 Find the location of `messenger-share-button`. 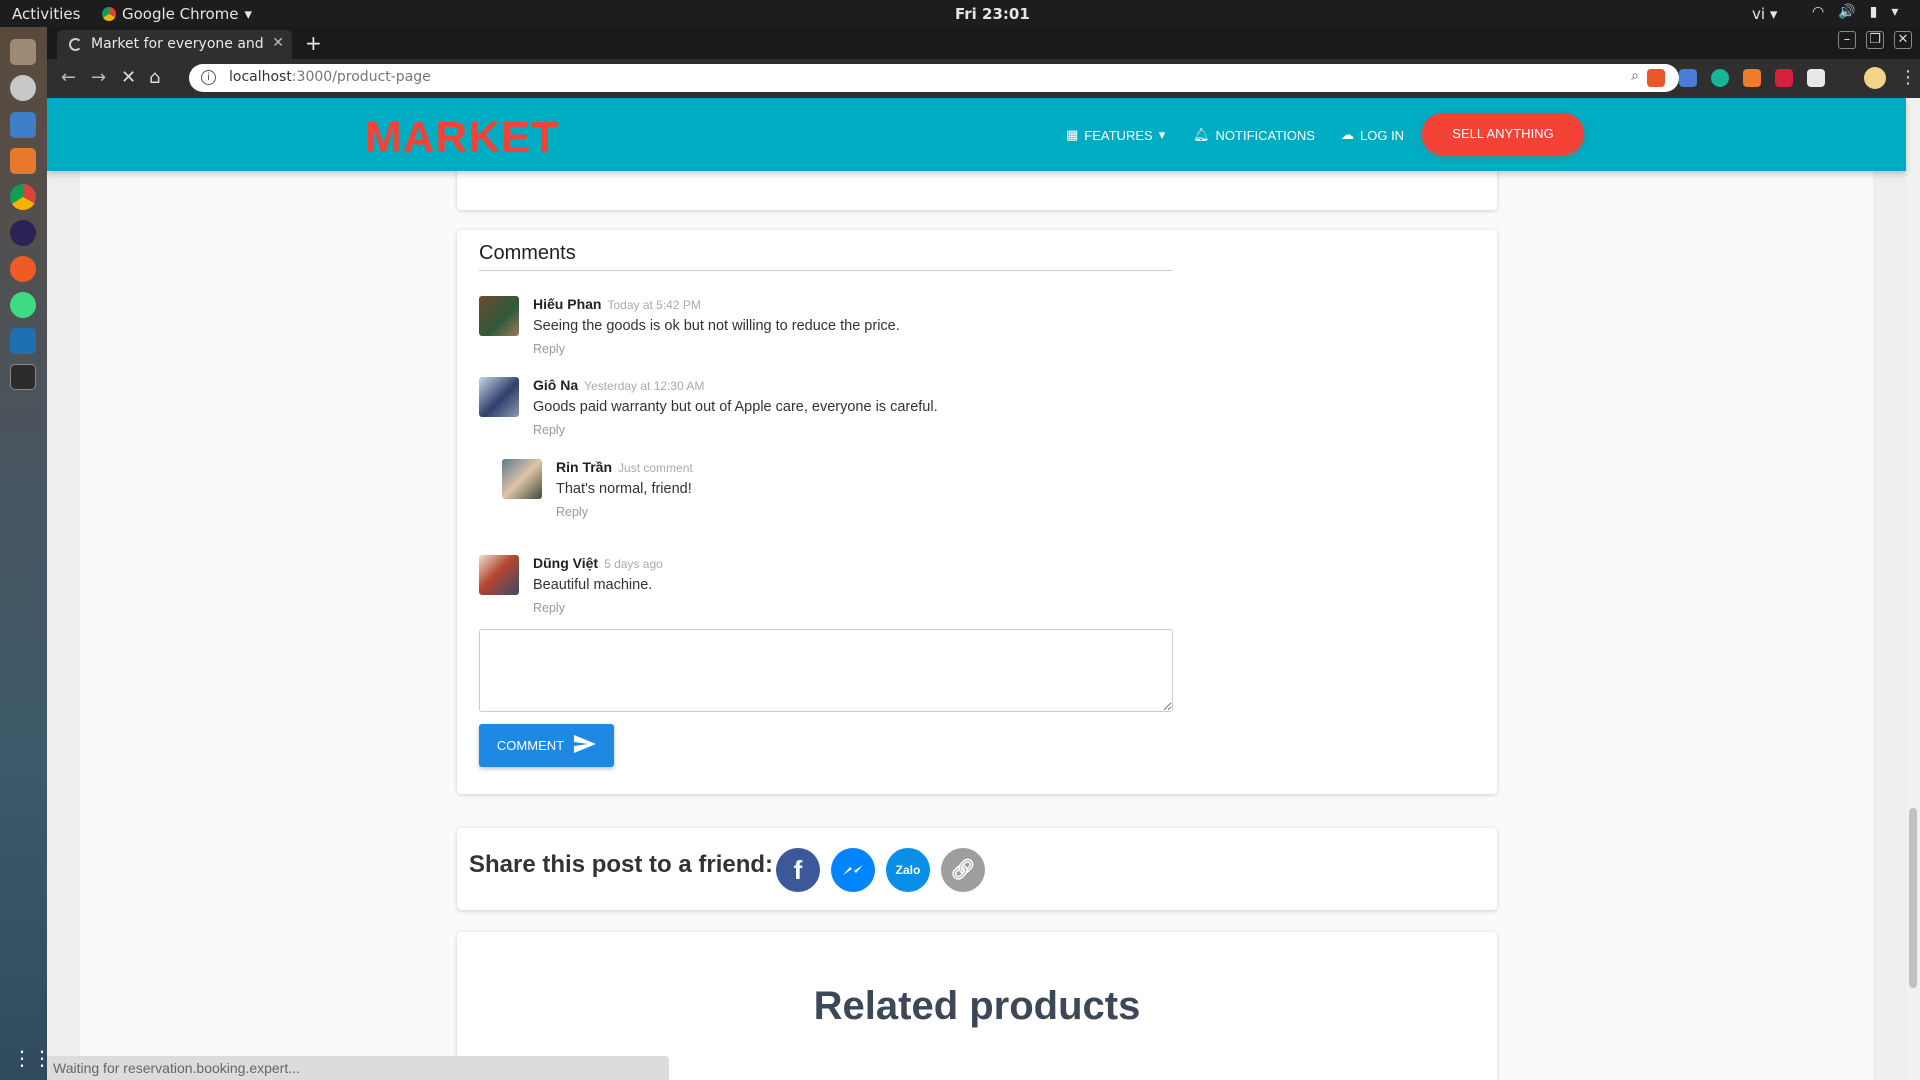

messenger-share-button is located at coordinates (853, 870).